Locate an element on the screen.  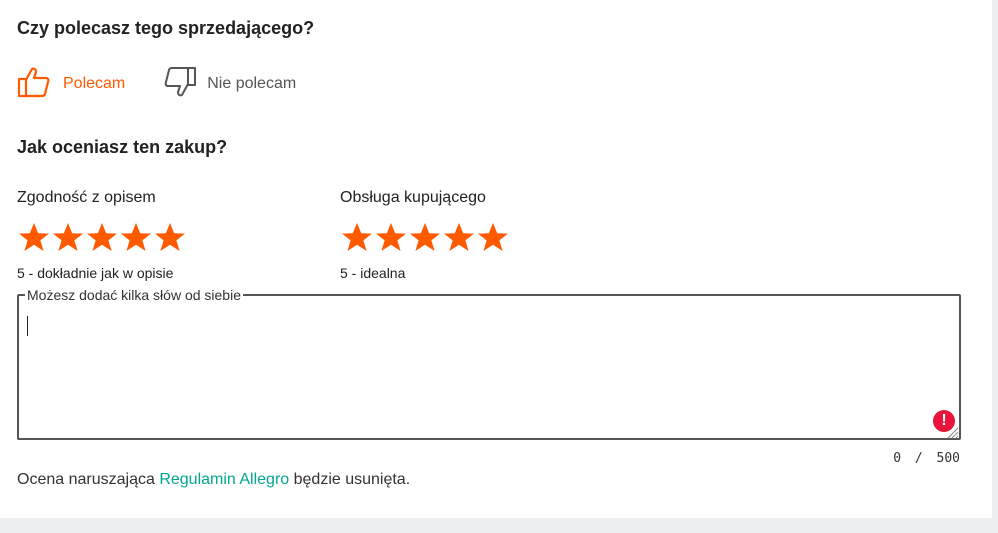
recommend-options: Polecam Nie polecam is located at coordinates (156, 84).